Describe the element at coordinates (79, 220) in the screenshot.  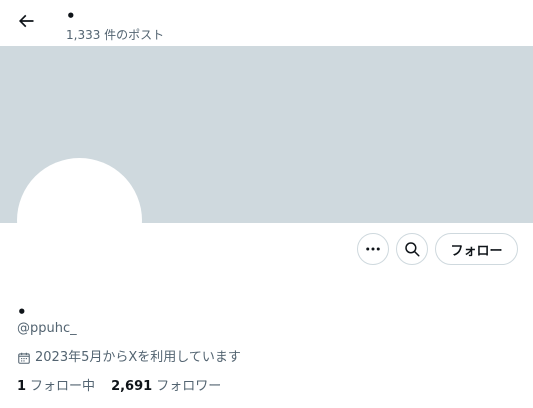
I see `avatar` at that location.